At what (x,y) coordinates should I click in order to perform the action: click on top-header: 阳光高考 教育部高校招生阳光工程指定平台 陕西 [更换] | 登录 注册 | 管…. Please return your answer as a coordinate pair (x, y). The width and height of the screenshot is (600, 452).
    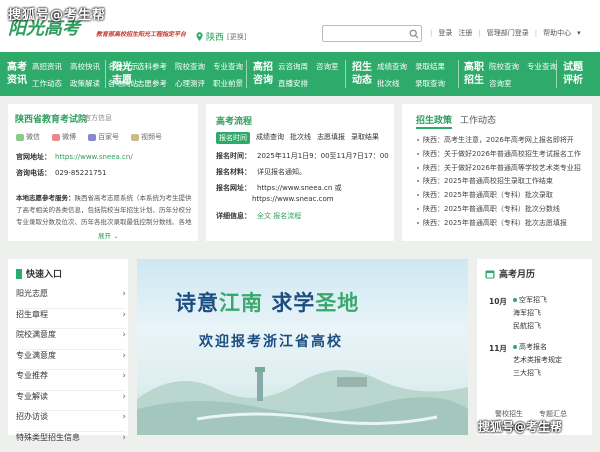
    Looking at the image, I should click on (300, 26).